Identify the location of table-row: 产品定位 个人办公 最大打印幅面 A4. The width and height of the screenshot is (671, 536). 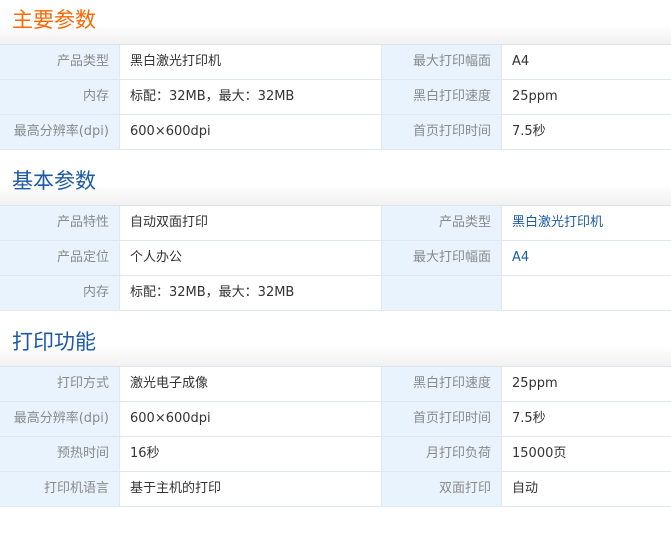
(335, 258).